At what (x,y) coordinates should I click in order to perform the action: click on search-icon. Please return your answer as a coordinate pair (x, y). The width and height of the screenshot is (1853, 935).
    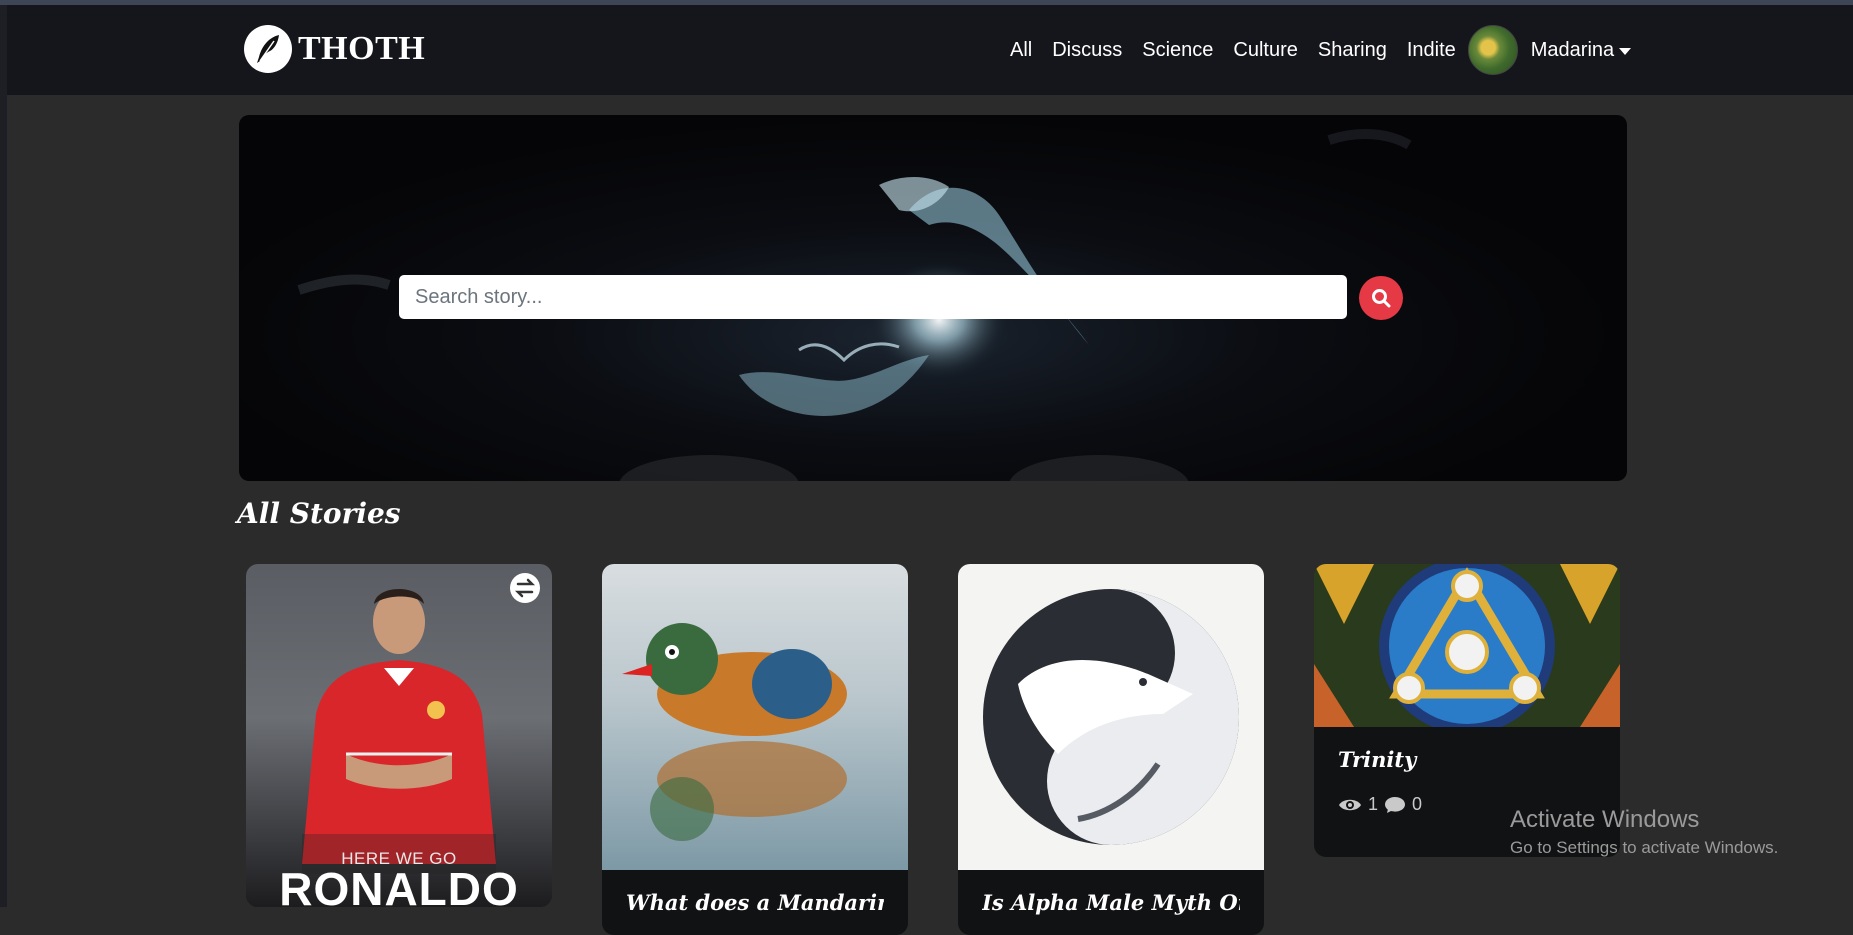
    Looking at the image, I should click on (1381, 298).